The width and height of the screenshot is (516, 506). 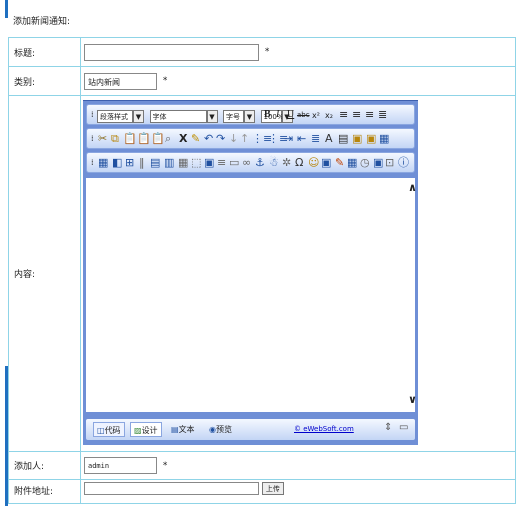 I want to click on emoticon-icon: ∞, so click(x=246, y=162).